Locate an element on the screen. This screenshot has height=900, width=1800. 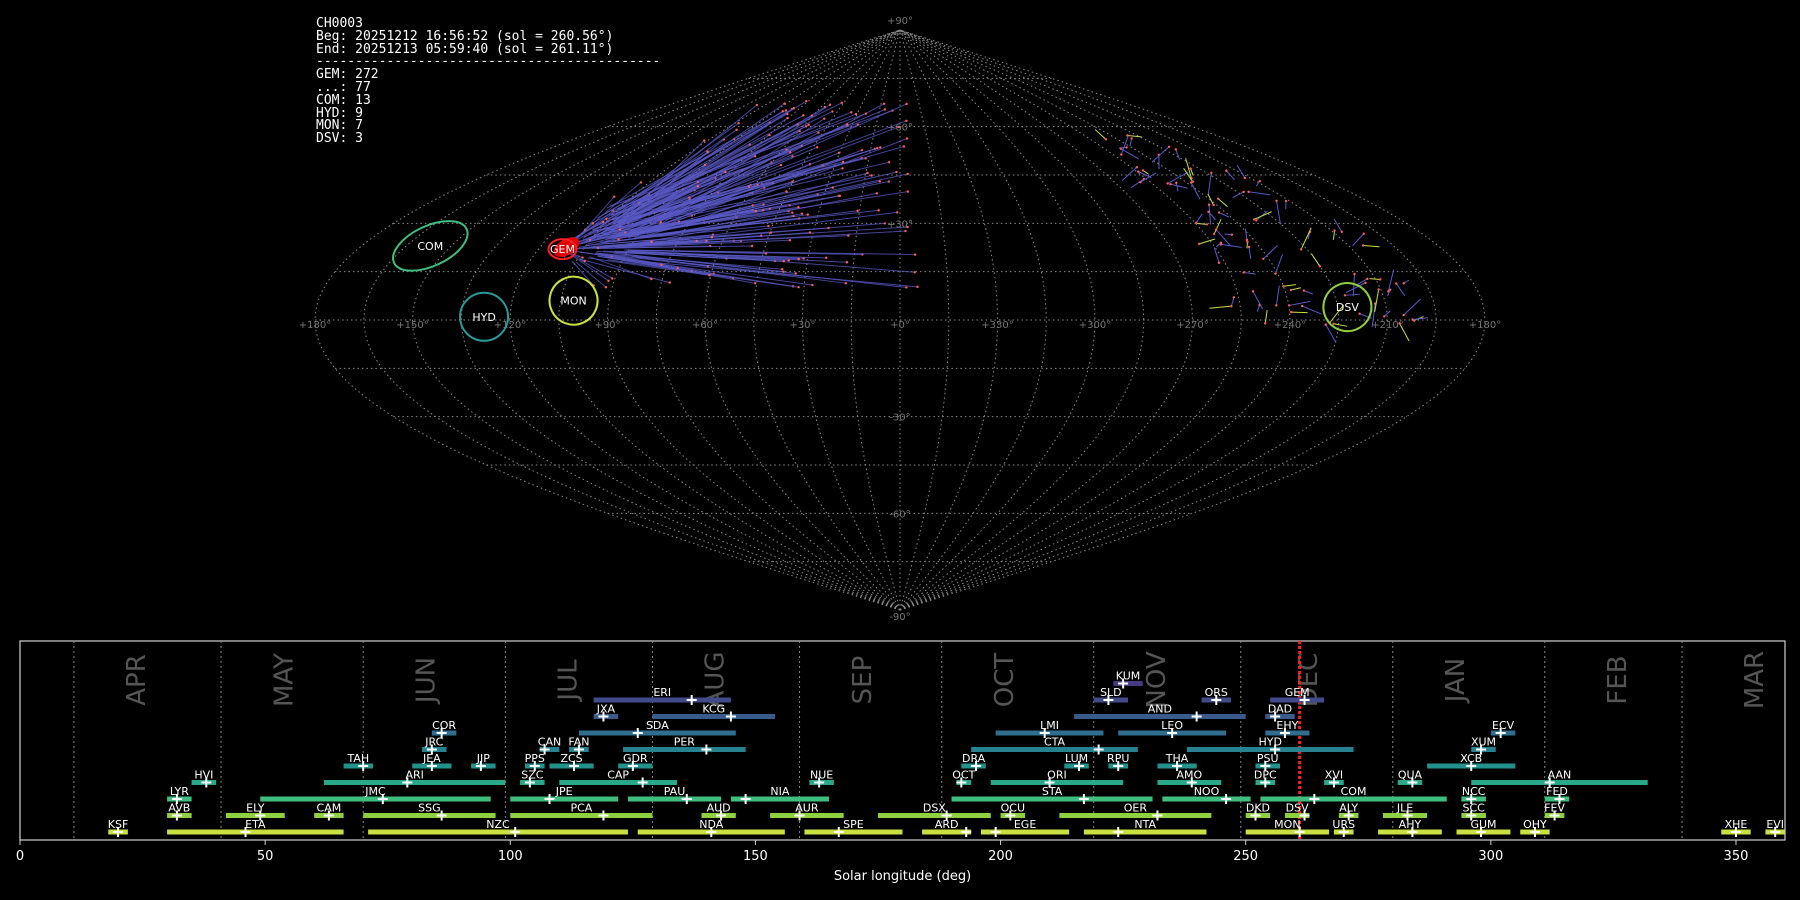
shower-label: TAH is located at coordinates (357, 758).